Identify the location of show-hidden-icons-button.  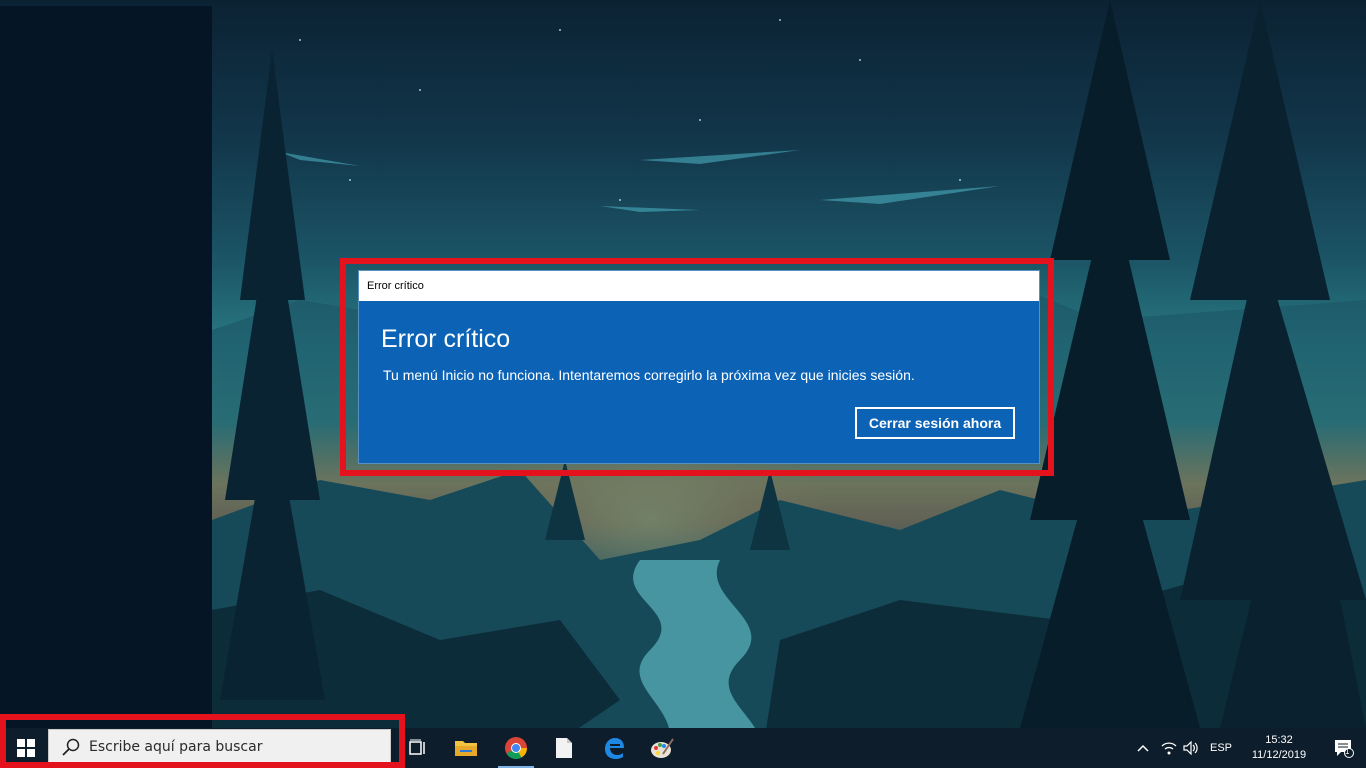
(1143, 748).